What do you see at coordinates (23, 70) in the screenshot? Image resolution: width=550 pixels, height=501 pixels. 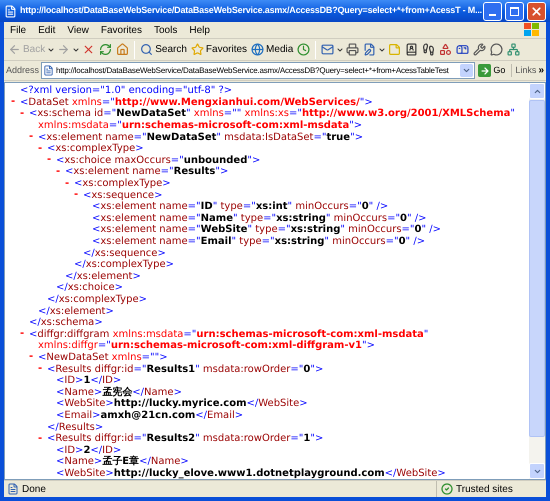 I see `address-label: Address` at bounding box center [23, 70].